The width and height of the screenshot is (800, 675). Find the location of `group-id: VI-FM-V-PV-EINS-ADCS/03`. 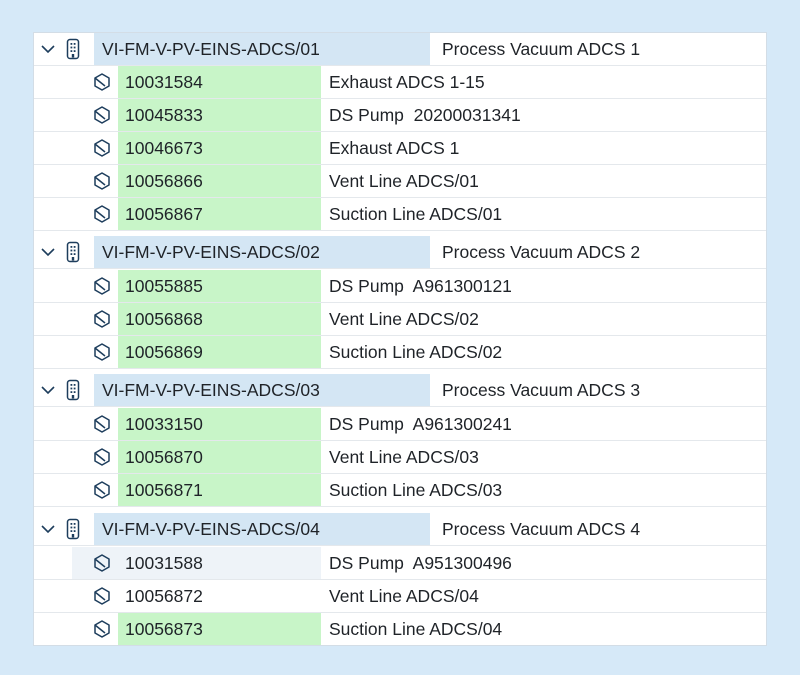

group-id: VI-FM-V-PV-EINS-ADCS/03 is located at coordinates (211, 390).